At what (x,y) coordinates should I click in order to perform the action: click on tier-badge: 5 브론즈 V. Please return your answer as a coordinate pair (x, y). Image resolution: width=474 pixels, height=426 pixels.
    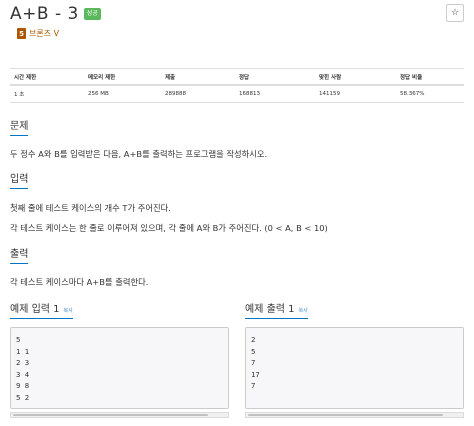
    Looking at the image, I should click on (38, 33).